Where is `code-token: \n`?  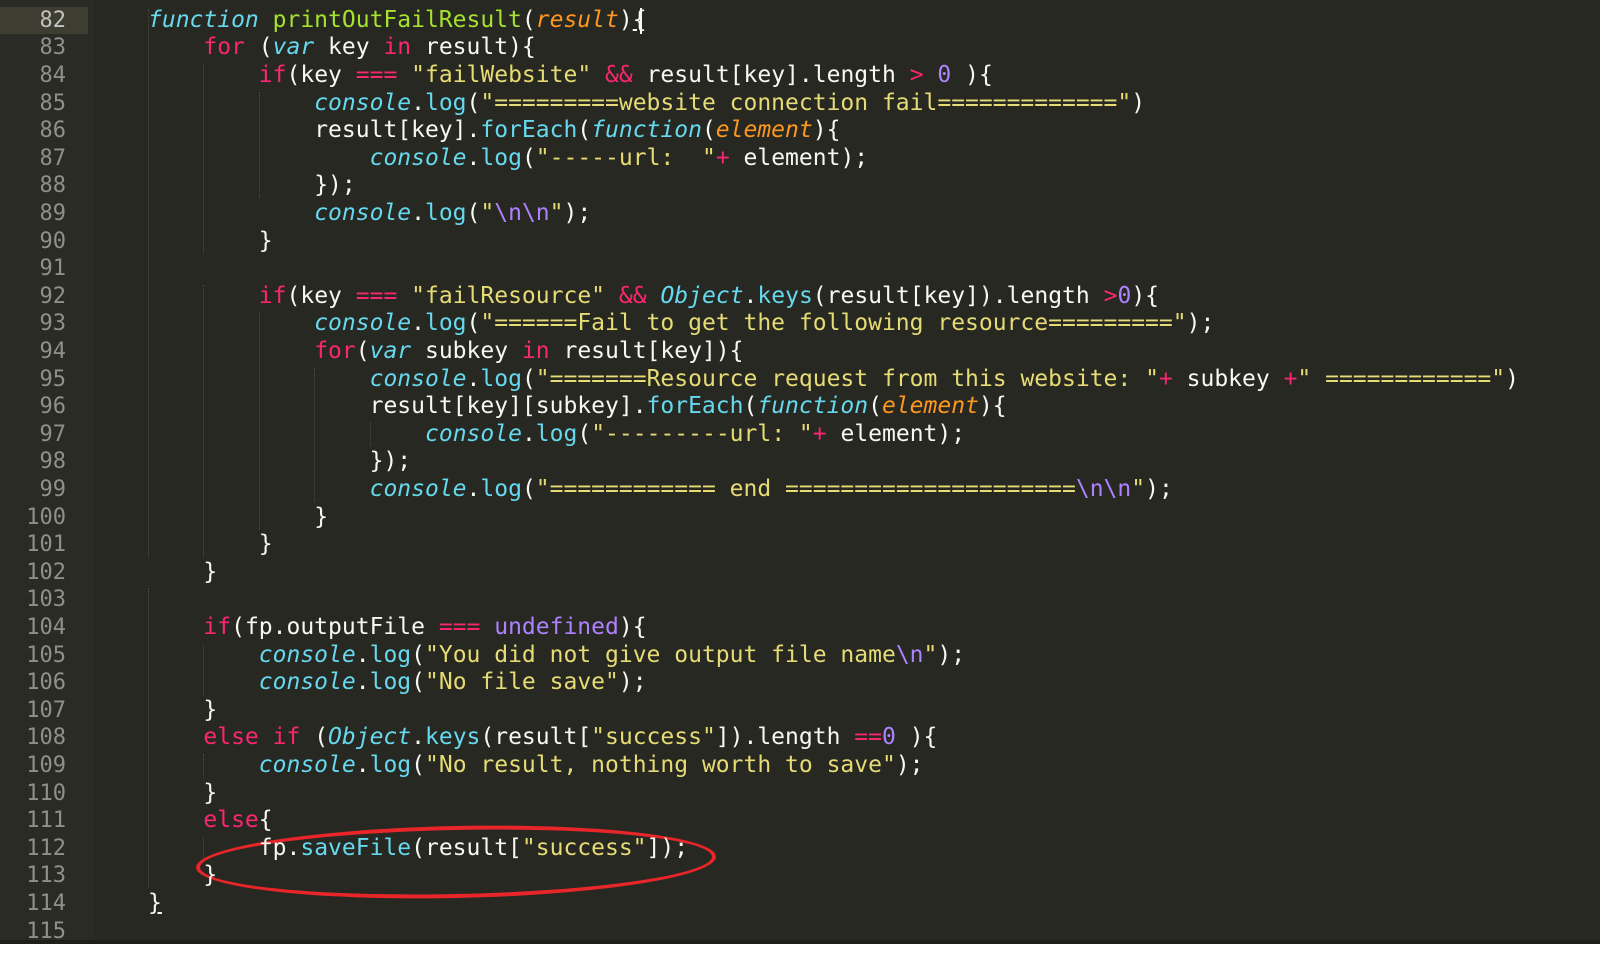
code-token: \n is located at coordinates (909, 654).